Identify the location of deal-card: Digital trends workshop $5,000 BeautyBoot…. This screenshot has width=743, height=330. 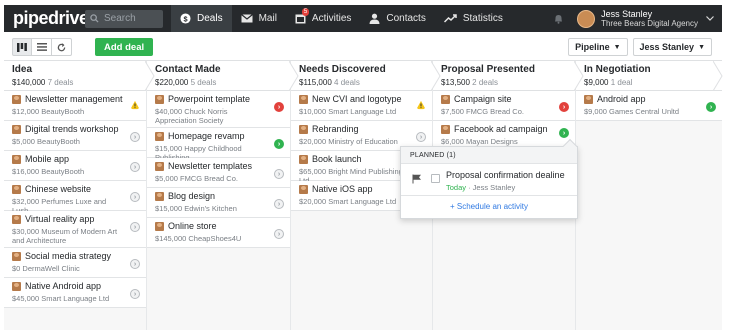
(75, 136).